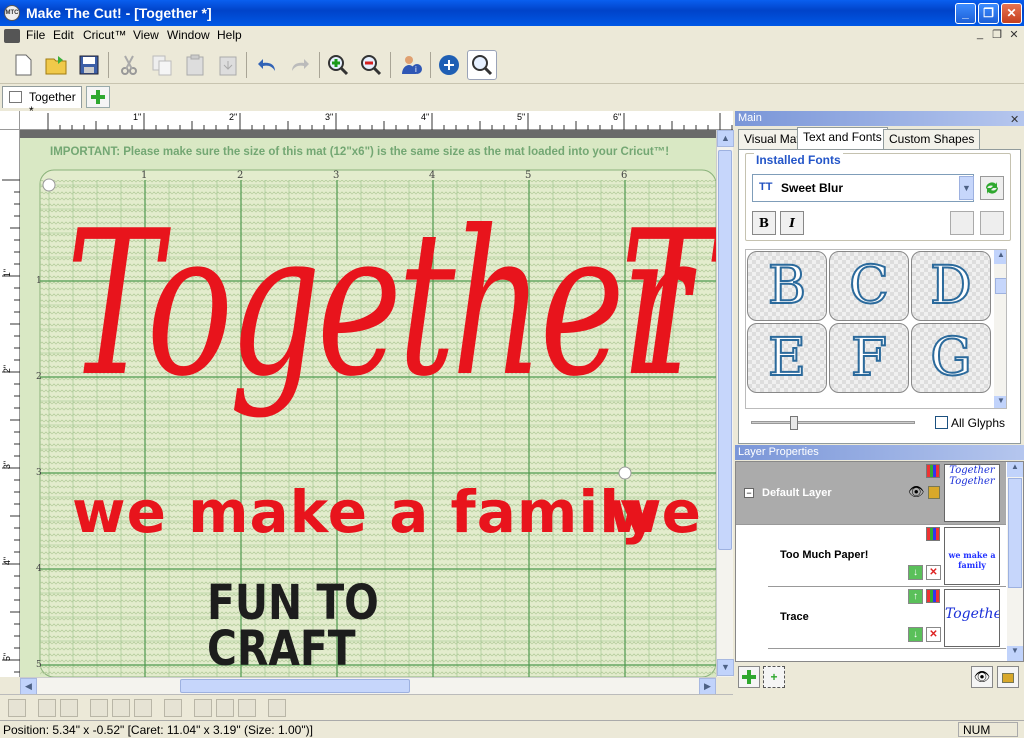 This screenshot has height=738, width=1024. I want to click on glyph-tile: D, so click(951, 286).